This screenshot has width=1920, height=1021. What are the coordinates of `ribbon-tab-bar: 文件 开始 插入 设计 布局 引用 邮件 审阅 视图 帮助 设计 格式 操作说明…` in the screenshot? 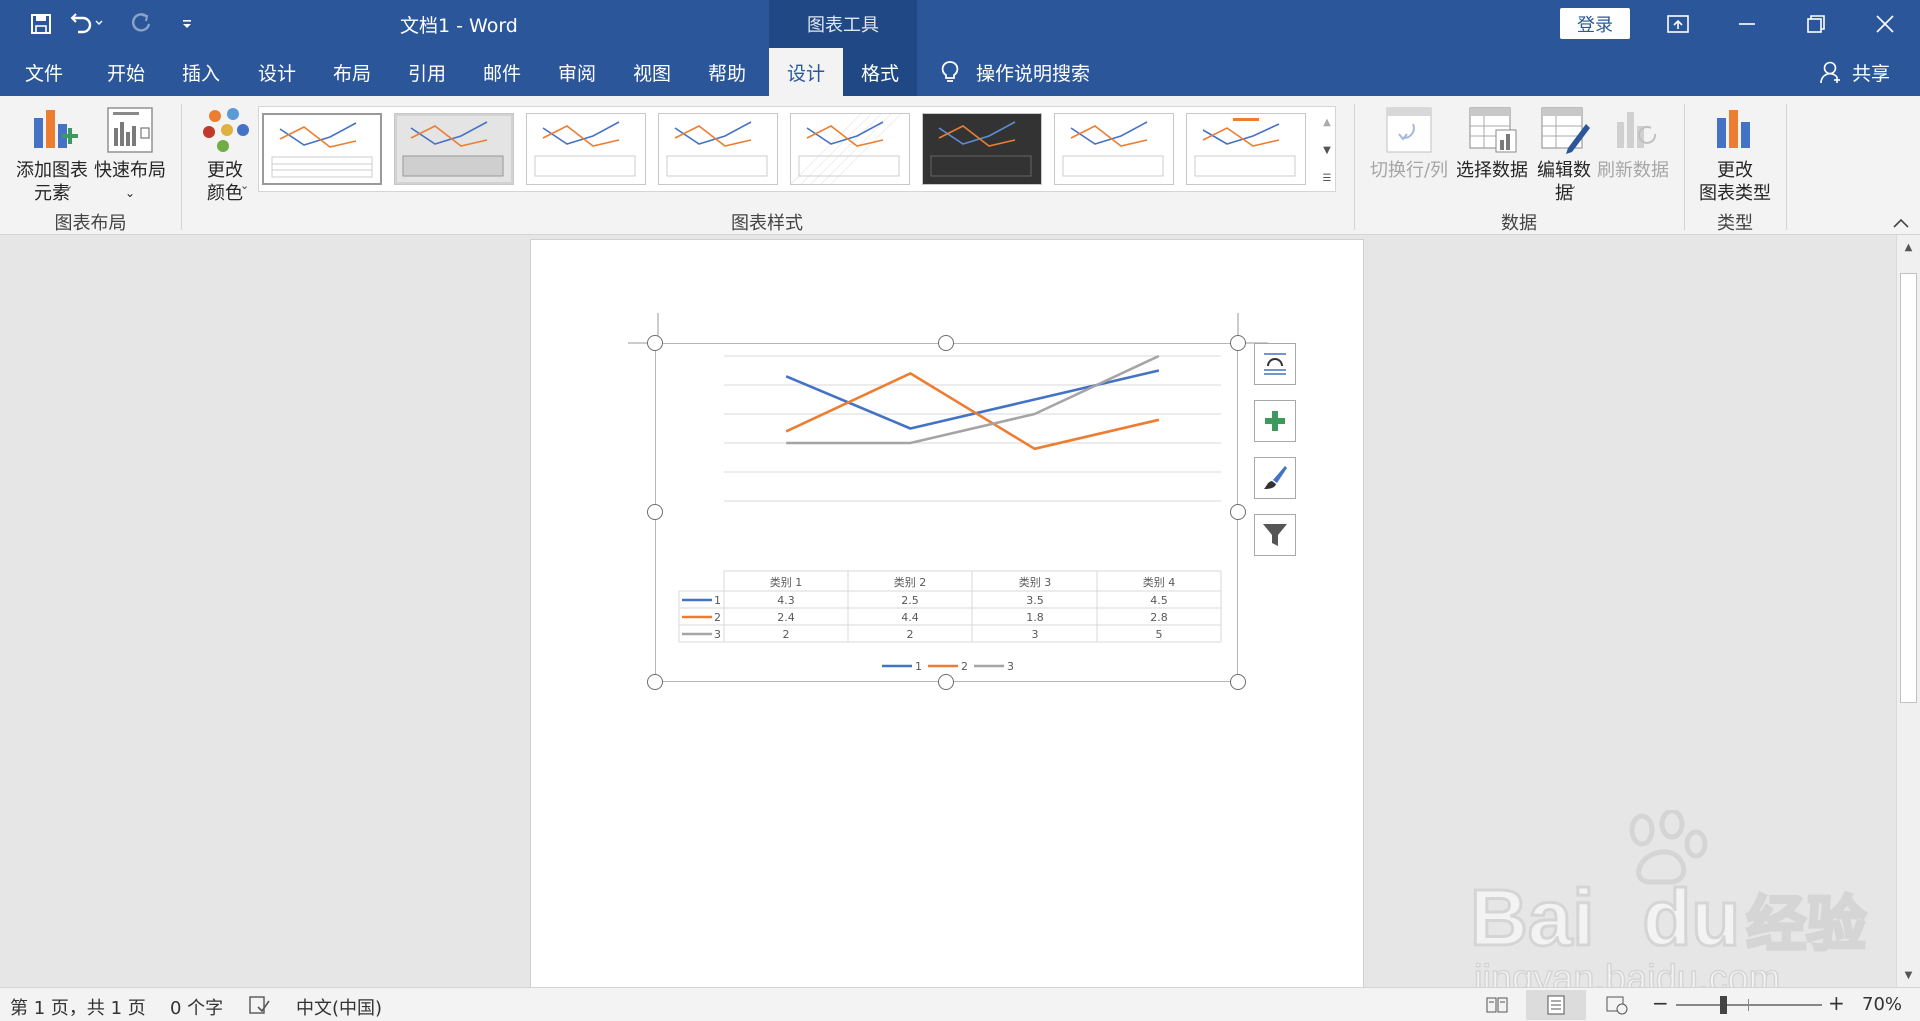 It's located at (960, 72).